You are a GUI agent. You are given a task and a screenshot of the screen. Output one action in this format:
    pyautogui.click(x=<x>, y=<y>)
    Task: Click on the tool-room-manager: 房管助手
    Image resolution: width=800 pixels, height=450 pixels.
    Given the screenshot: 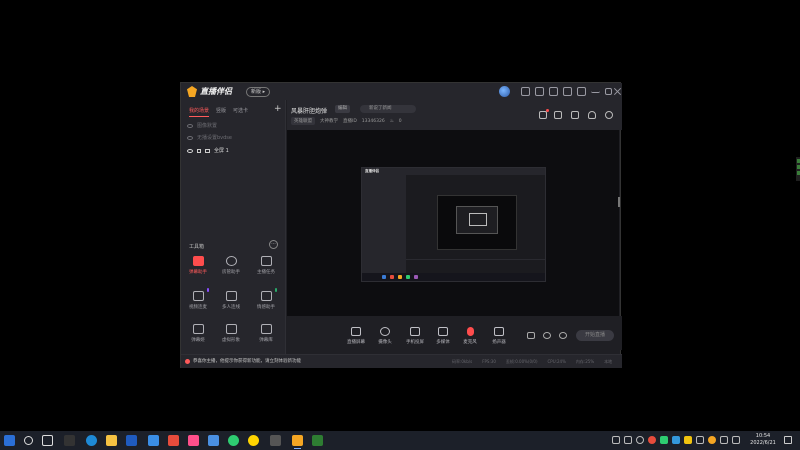 What is the action you would take?
    pyautogui.click(x=231, y=268)
    